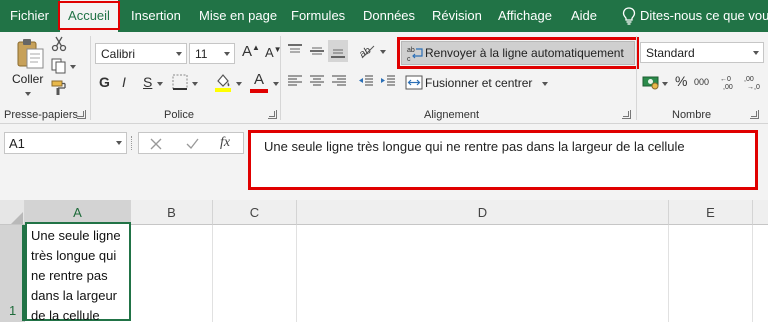 The height and width of the screenshot is (322, 768). Describe the element at coordinates (156, 144) in the screenshot. I see `cancel-icon` at that location.